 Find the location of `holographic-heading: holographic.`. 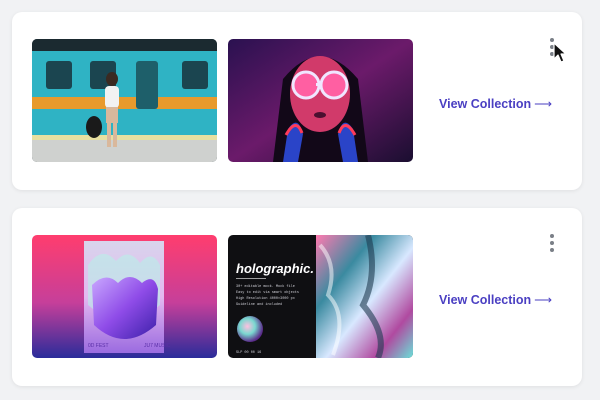

holographic-heading: holographic. is located at coordinates (275, 268).